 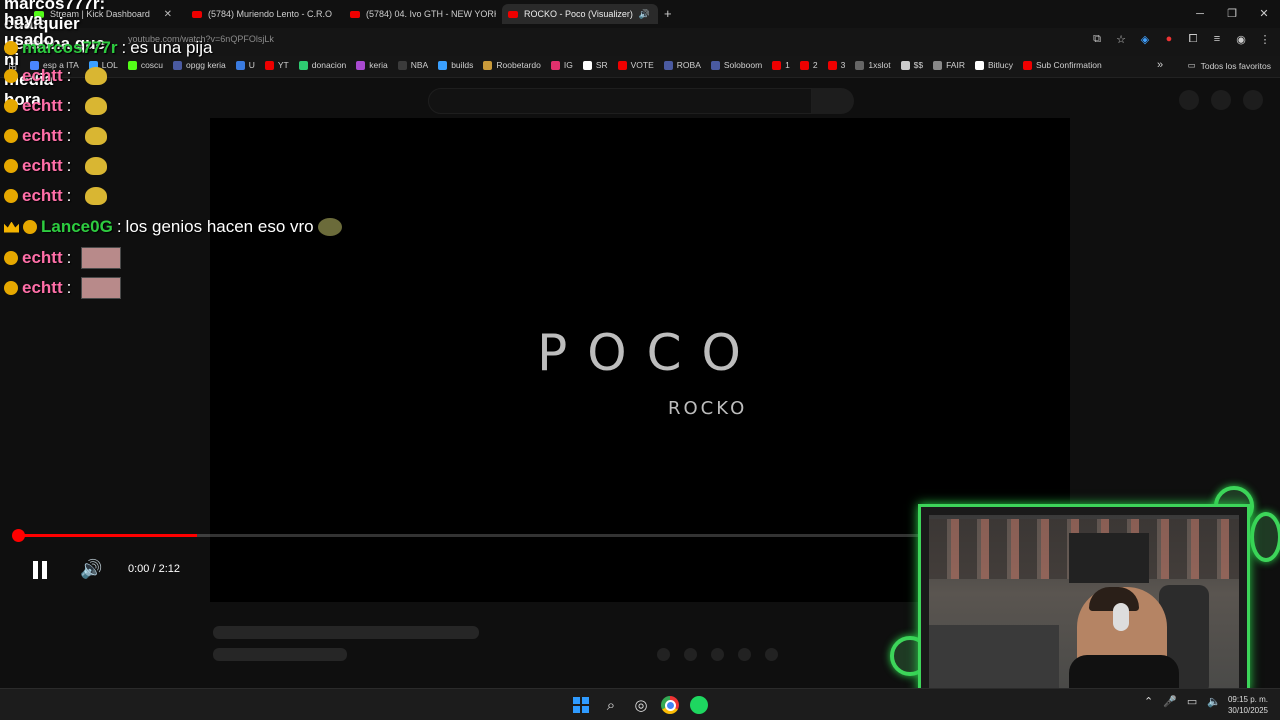 I want to click on bookmark-item: Roobetardo, so click(x=512, y=65).